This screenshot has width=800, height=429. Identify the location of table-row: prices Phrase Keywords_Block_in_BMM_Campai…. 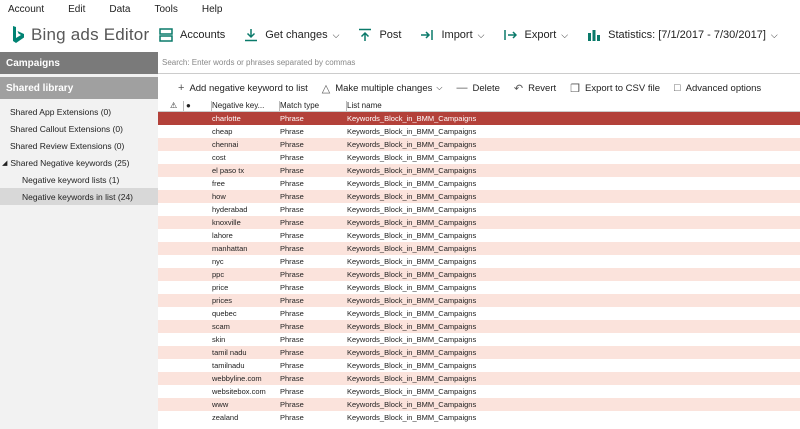
(479, 300).